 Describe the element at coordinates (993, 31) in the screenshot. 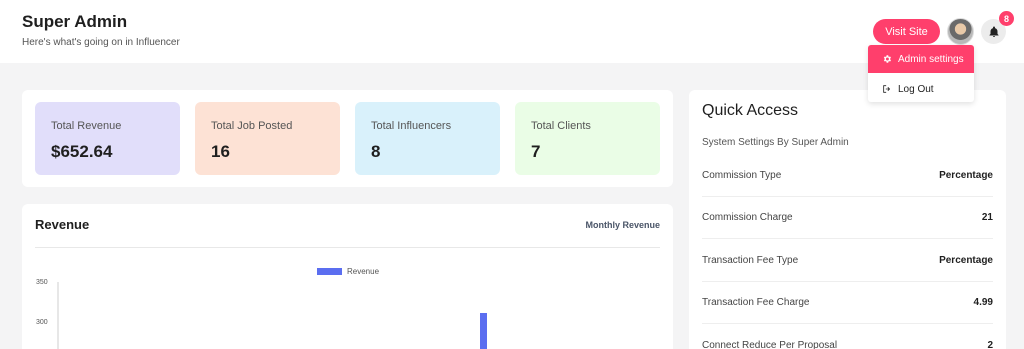

I see `bell-icon` at that location.